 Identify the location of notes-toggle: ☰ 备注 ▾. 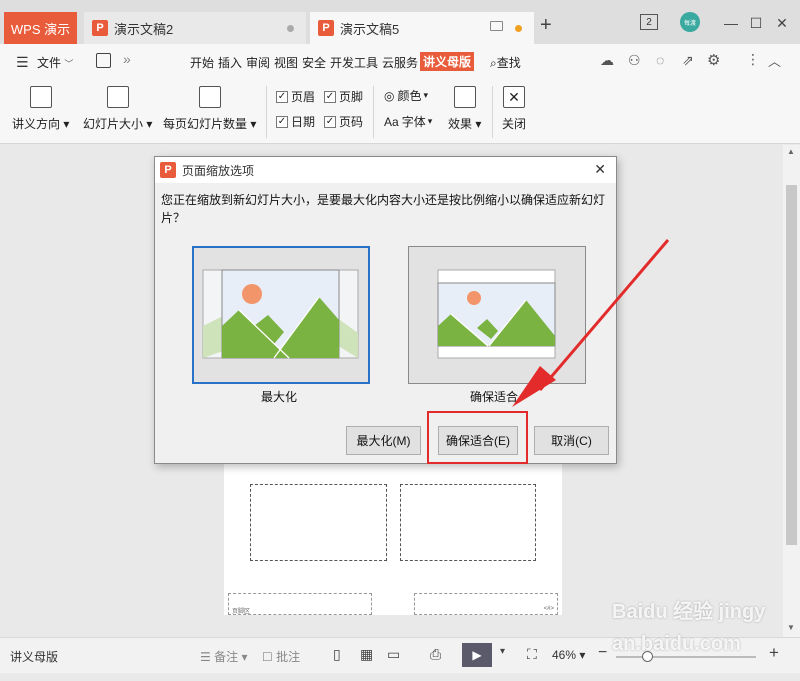
(223, 656).